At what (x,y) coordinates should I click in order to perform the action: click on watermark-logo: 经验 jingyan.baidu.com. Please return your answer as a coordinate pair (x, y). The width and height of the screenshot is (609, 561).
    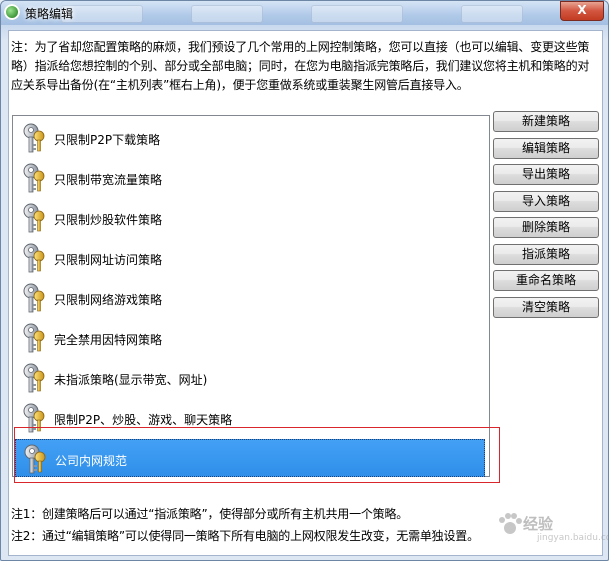
    Looking at the image, I should click on (552, 525).